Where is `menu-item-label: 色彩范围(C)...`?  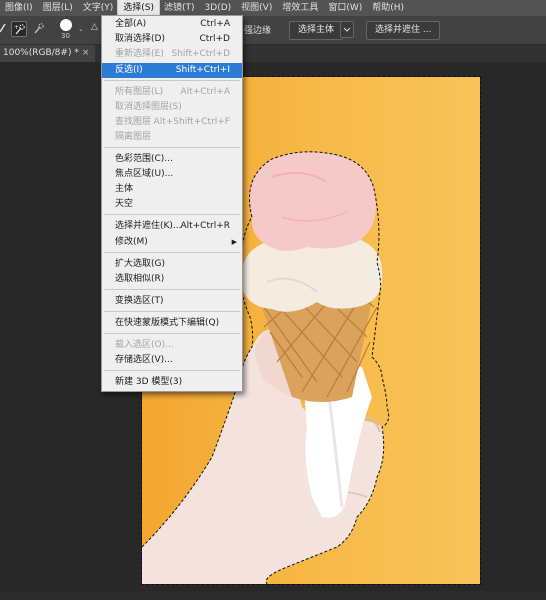 menu-item-label: 色彩范围(C)... is located at coordinates (144, 159).